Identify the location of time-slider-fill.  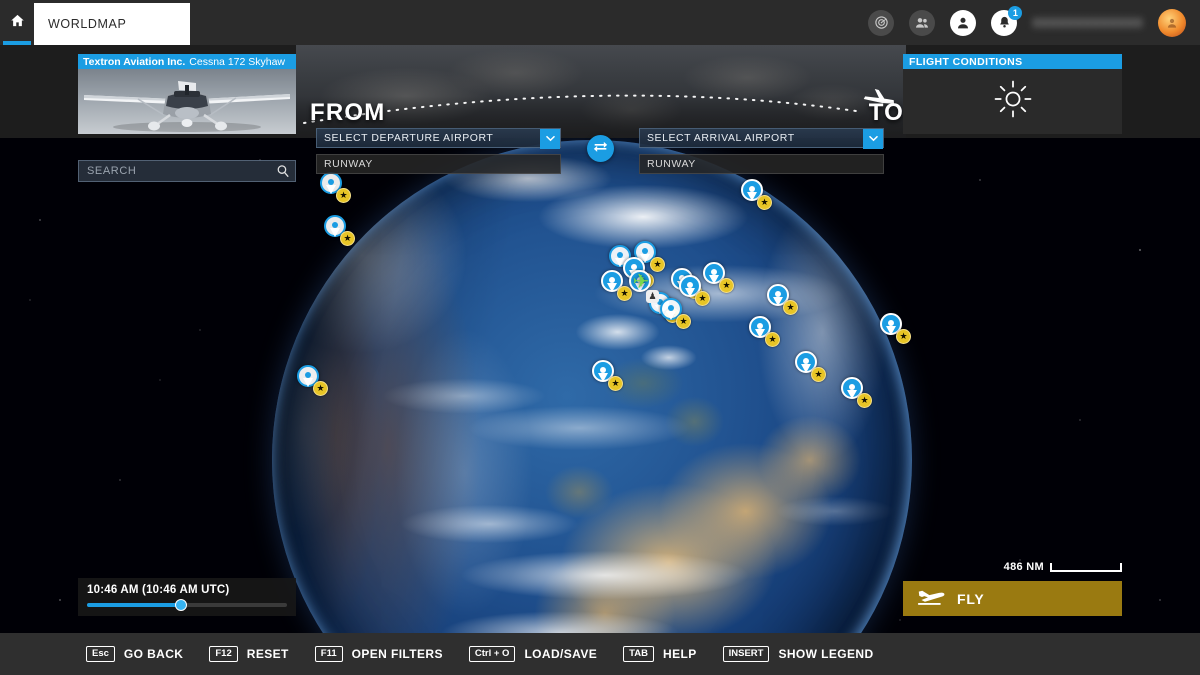
(134, 605).